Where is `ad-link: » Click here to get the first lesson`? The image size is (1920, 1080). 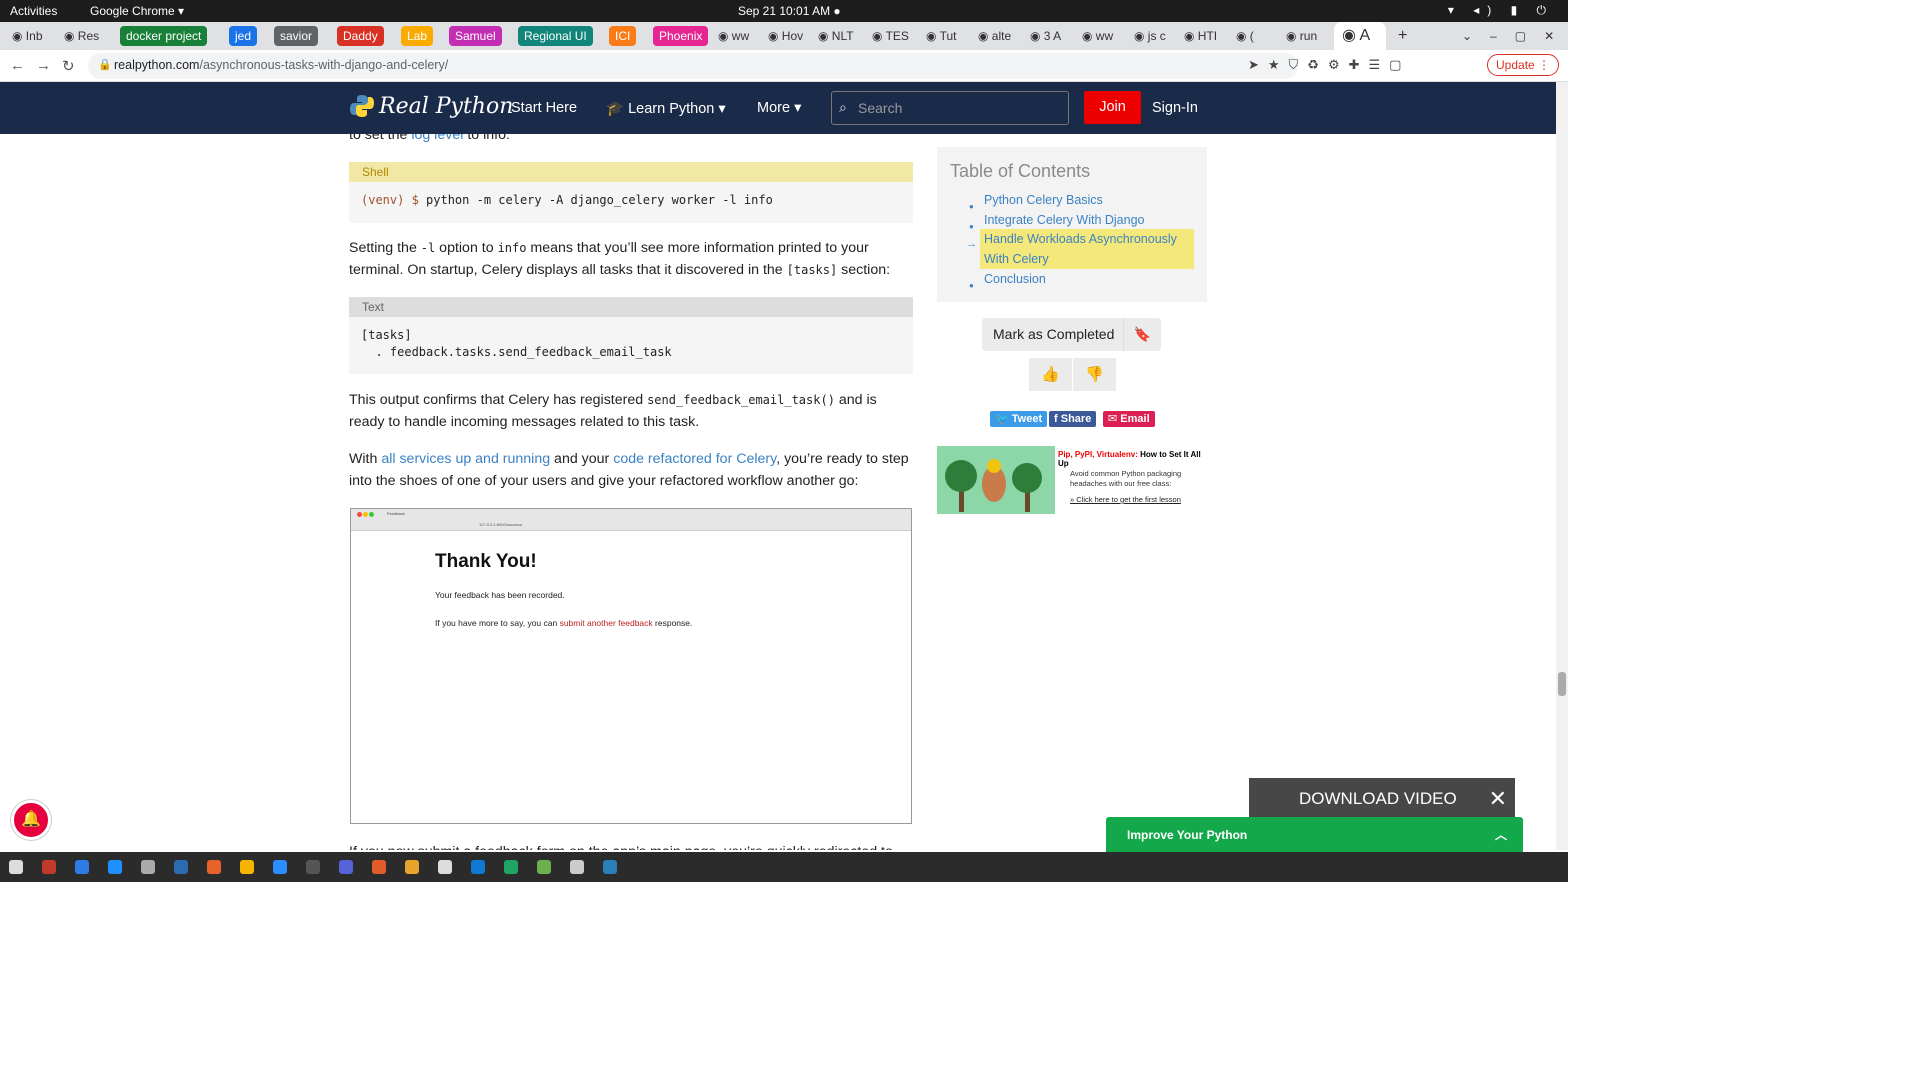
ad-link: » Click here to get the first lesson is located at coordinates (1125, 499).